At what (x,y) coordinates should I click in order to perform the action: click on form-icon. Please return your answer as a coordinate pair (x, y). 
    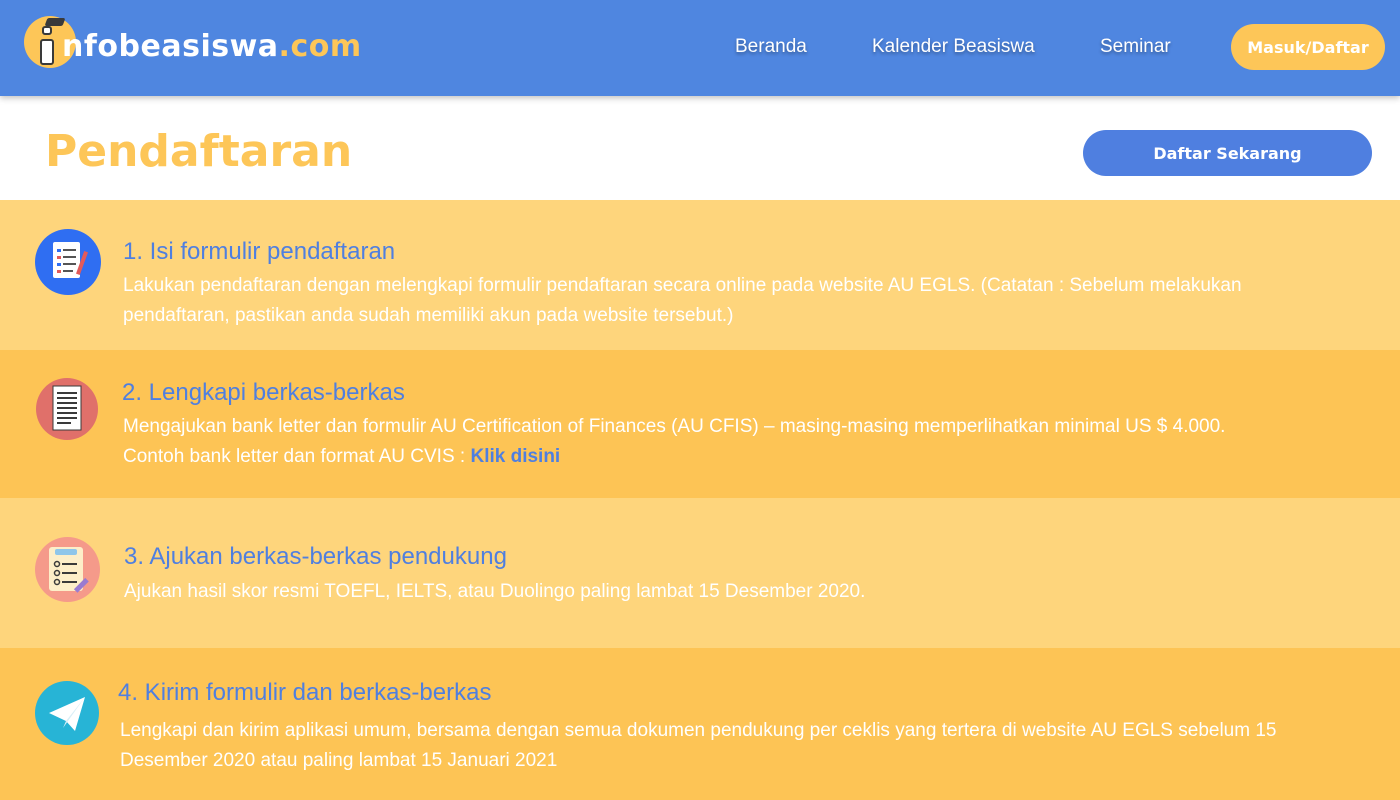
    Looking at the image, I should click on (68, 262).